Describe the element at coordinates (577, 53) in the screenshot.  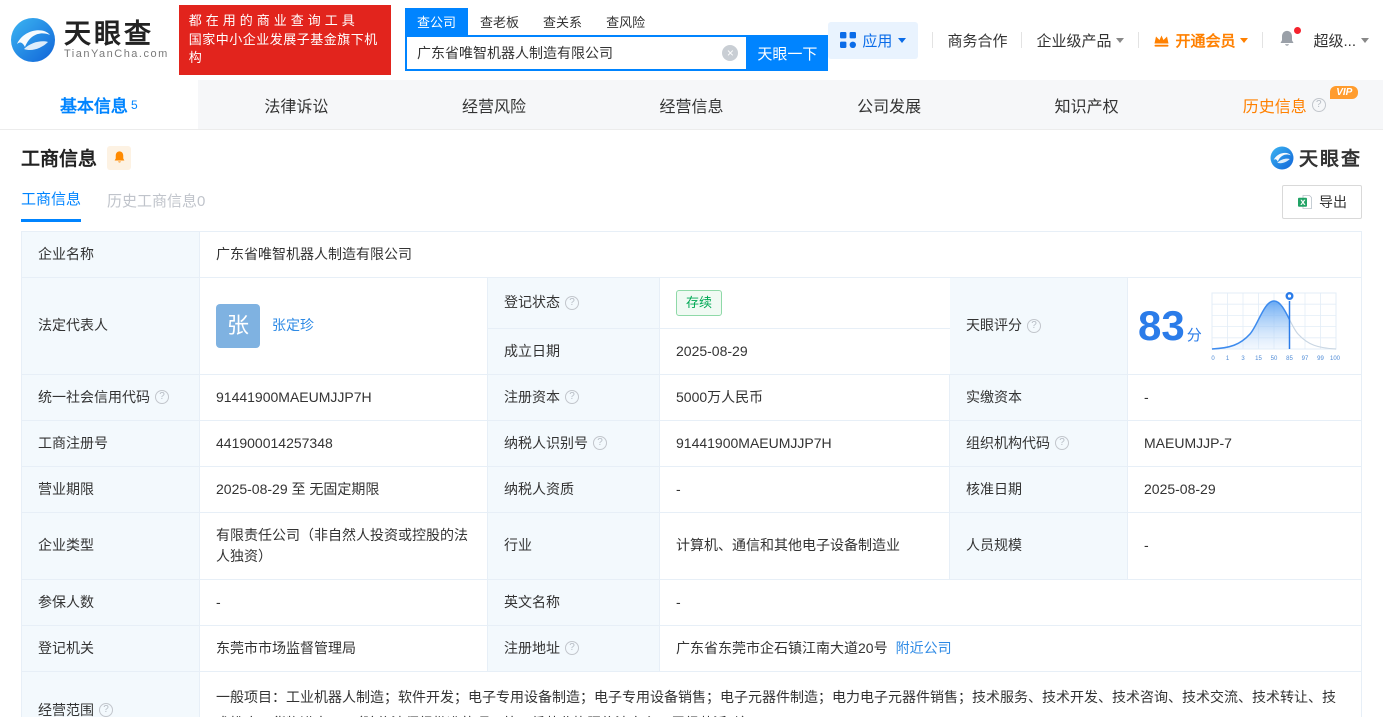
I see `search-input` at that location.